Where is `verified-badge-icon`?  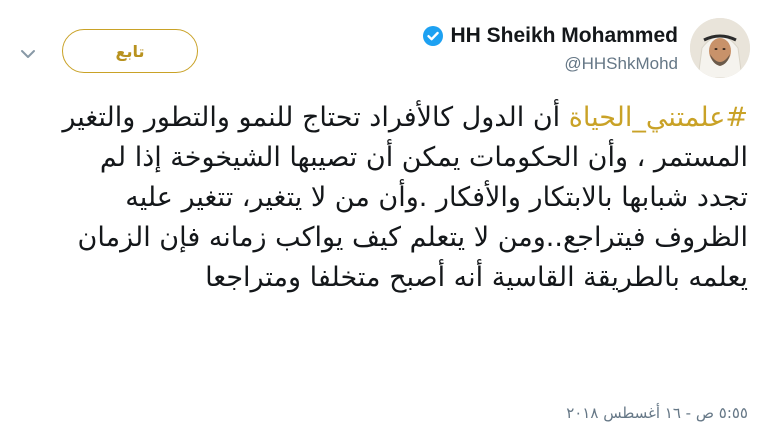 verified-badge-icon is located at coordinates (433, 36).